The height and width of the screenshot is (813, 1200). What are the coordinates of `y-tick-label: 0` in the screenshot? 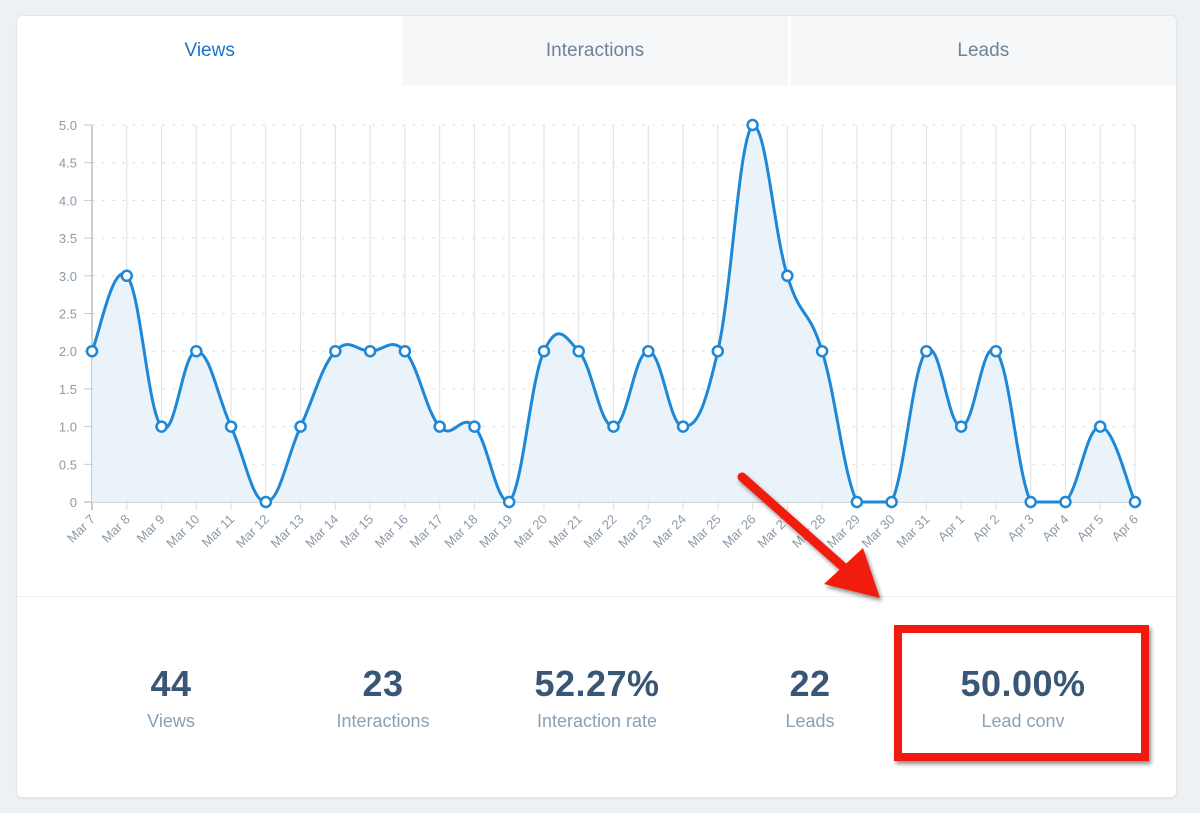 It's located at (73, 502).